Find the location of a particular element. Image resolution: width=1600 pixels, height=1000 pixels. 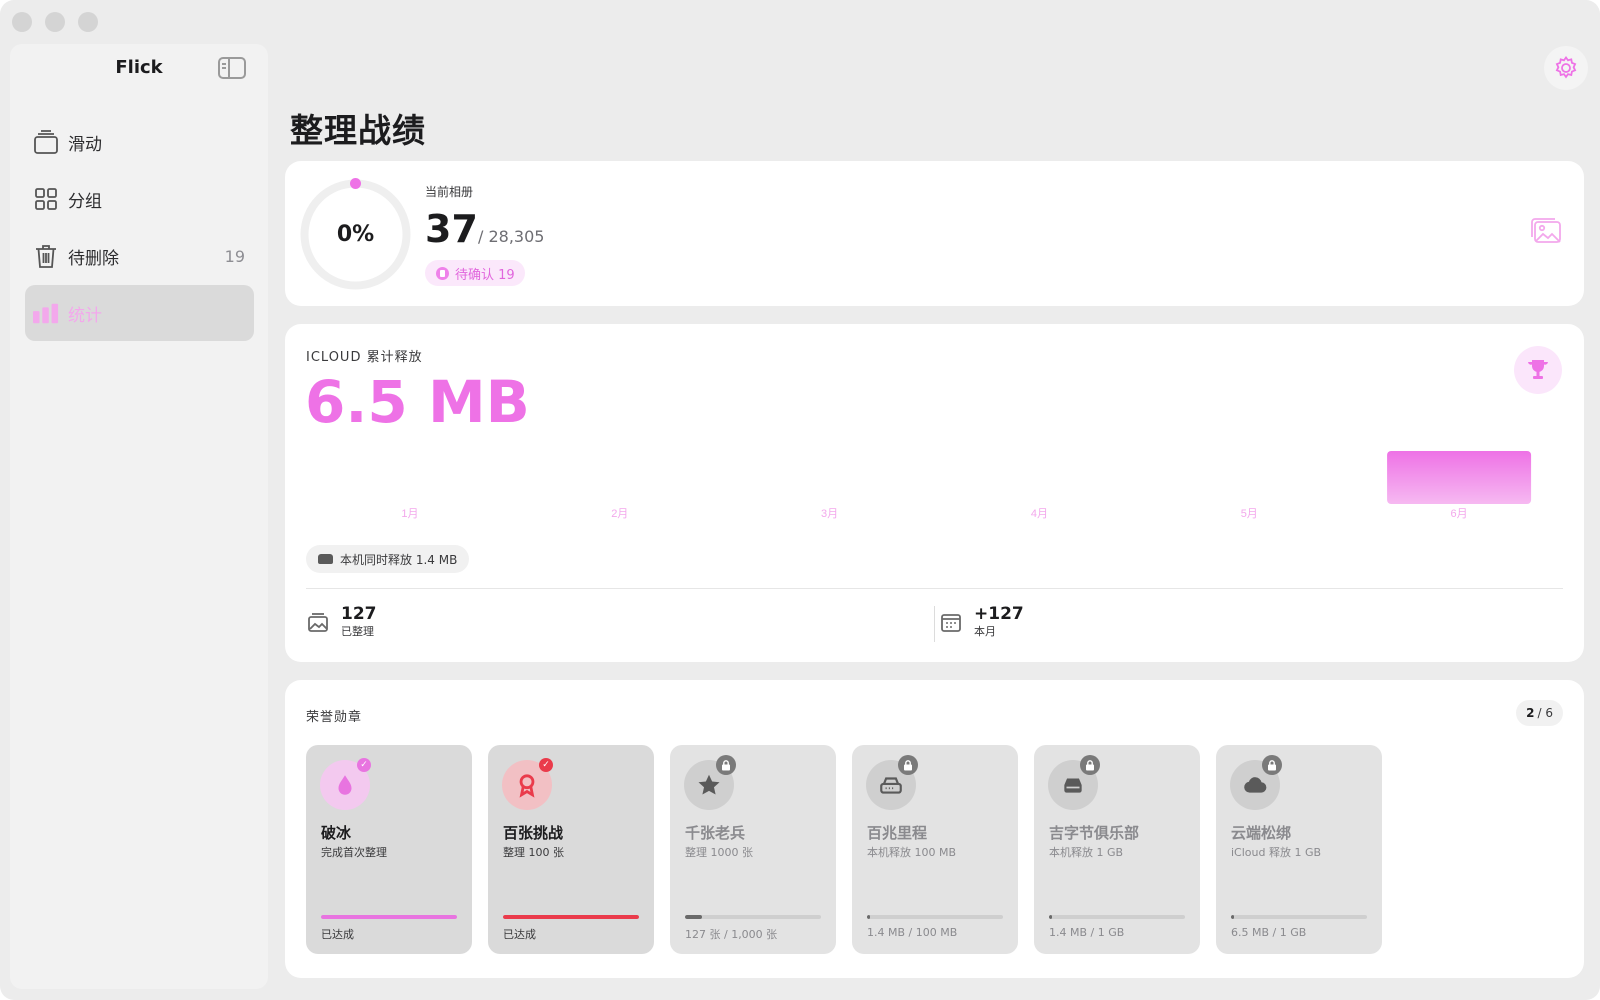

zoom-window-button is located at coordinates (88, 22).